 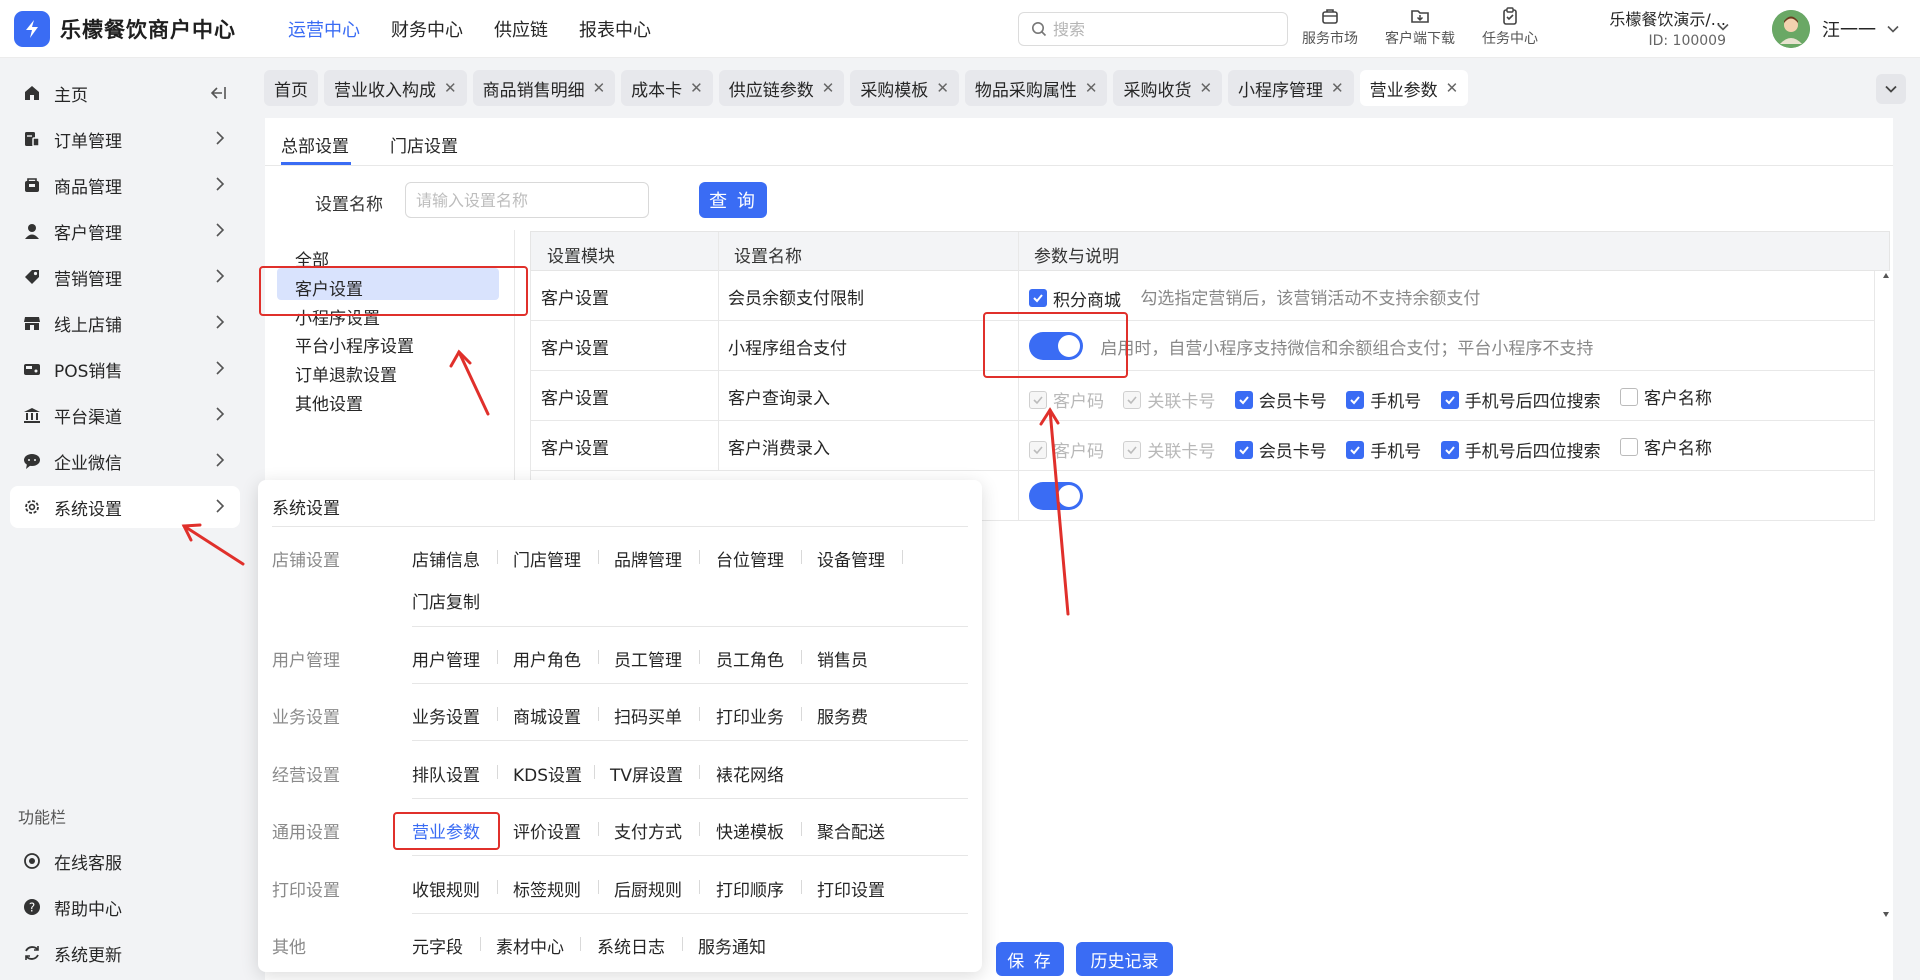 What do you see at coordinates (1414, 88) in the screenshot?
I see `tab-business-params: 营业参数 ✕` at bounding box center [1414, 88].